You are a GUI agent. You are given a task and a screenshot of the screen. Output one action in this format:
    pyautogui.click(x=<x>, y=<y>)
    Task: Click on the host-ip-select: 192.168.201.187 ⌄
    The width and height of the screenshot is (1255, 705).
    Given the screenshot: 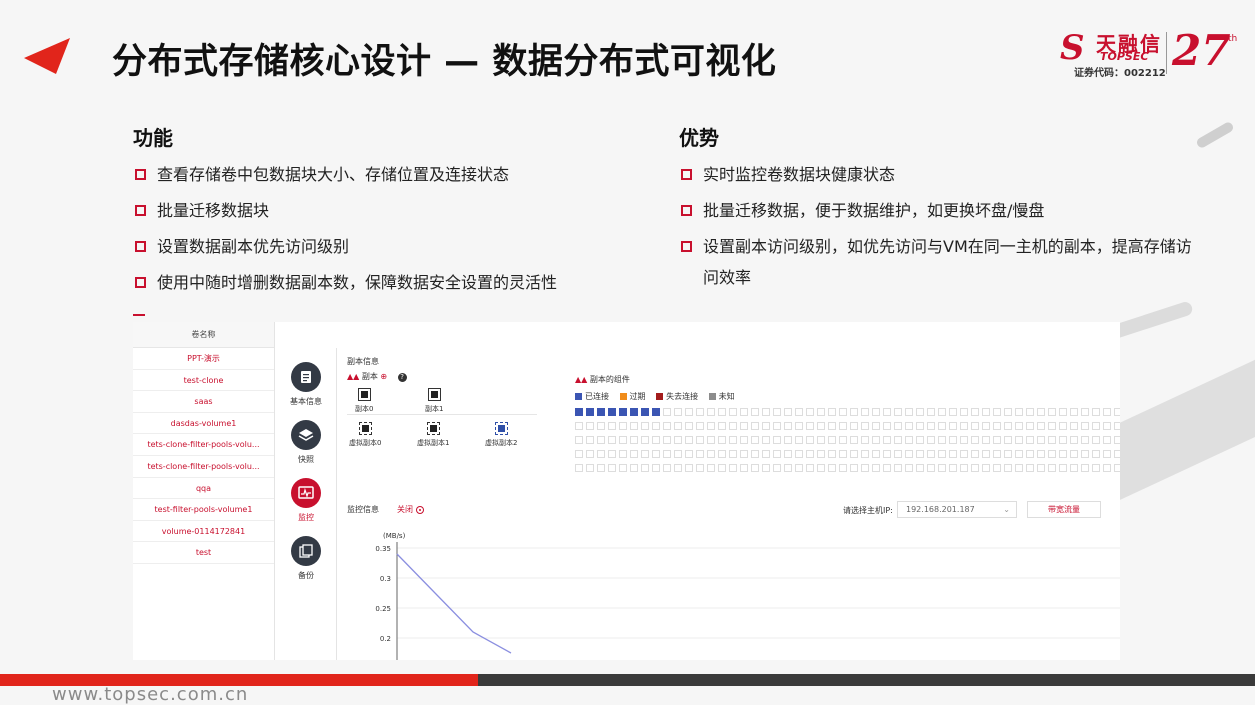 What is the action you would take?
    pyautogui.click(x=957, y=509)
    